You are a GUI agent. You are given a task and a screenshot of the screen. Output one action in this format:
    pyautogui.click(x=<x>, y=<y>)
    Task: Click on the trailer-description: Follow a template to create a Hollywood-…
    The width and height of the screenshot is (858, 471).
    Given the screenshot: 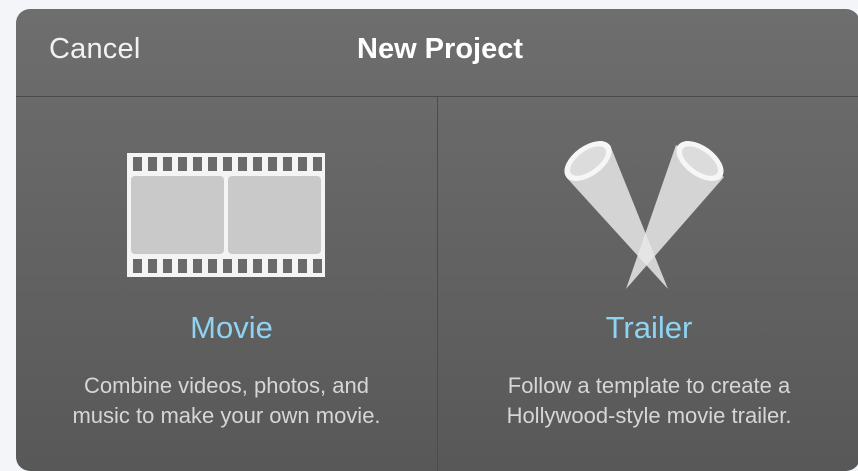 What is the action you would take?
    pyautogui.click(x=648, y=401)
    